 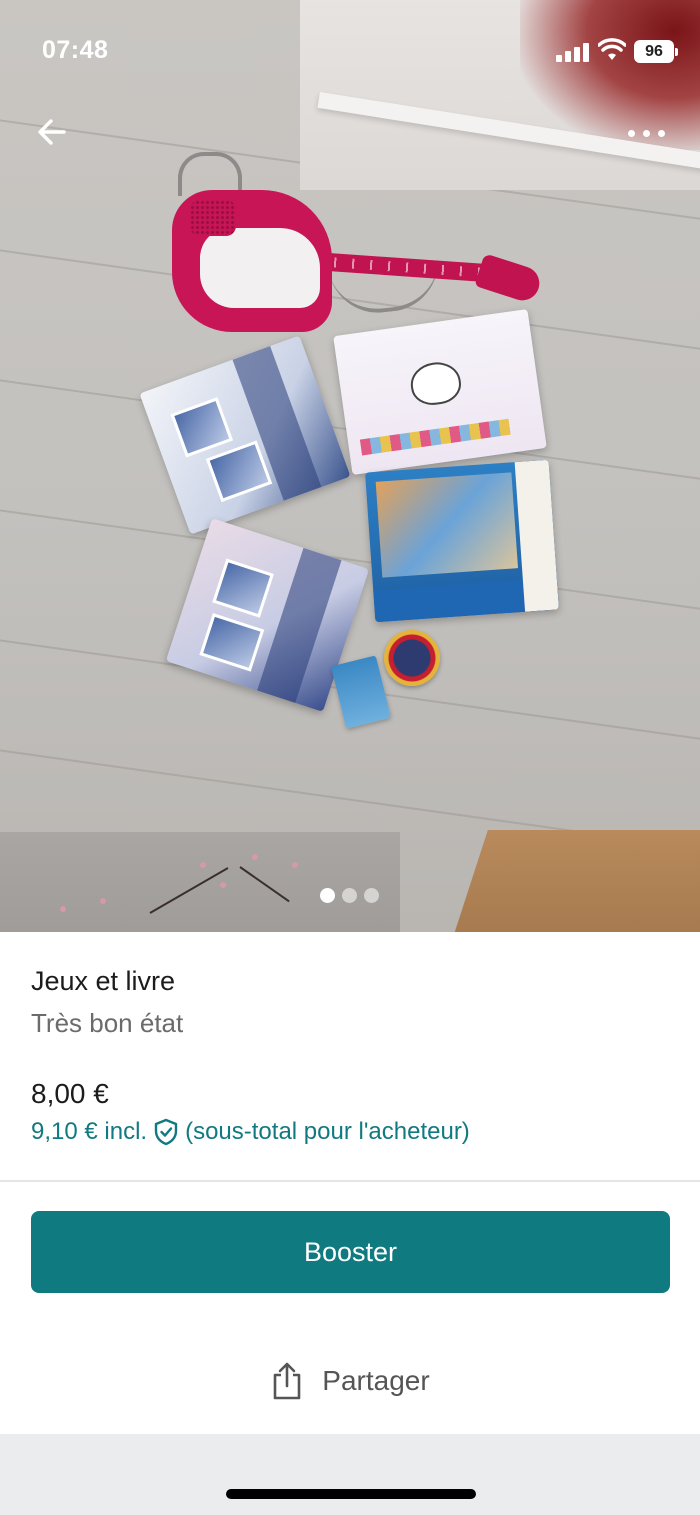 I want to click on le-menteur-game-box, so click(x=462, y=541).